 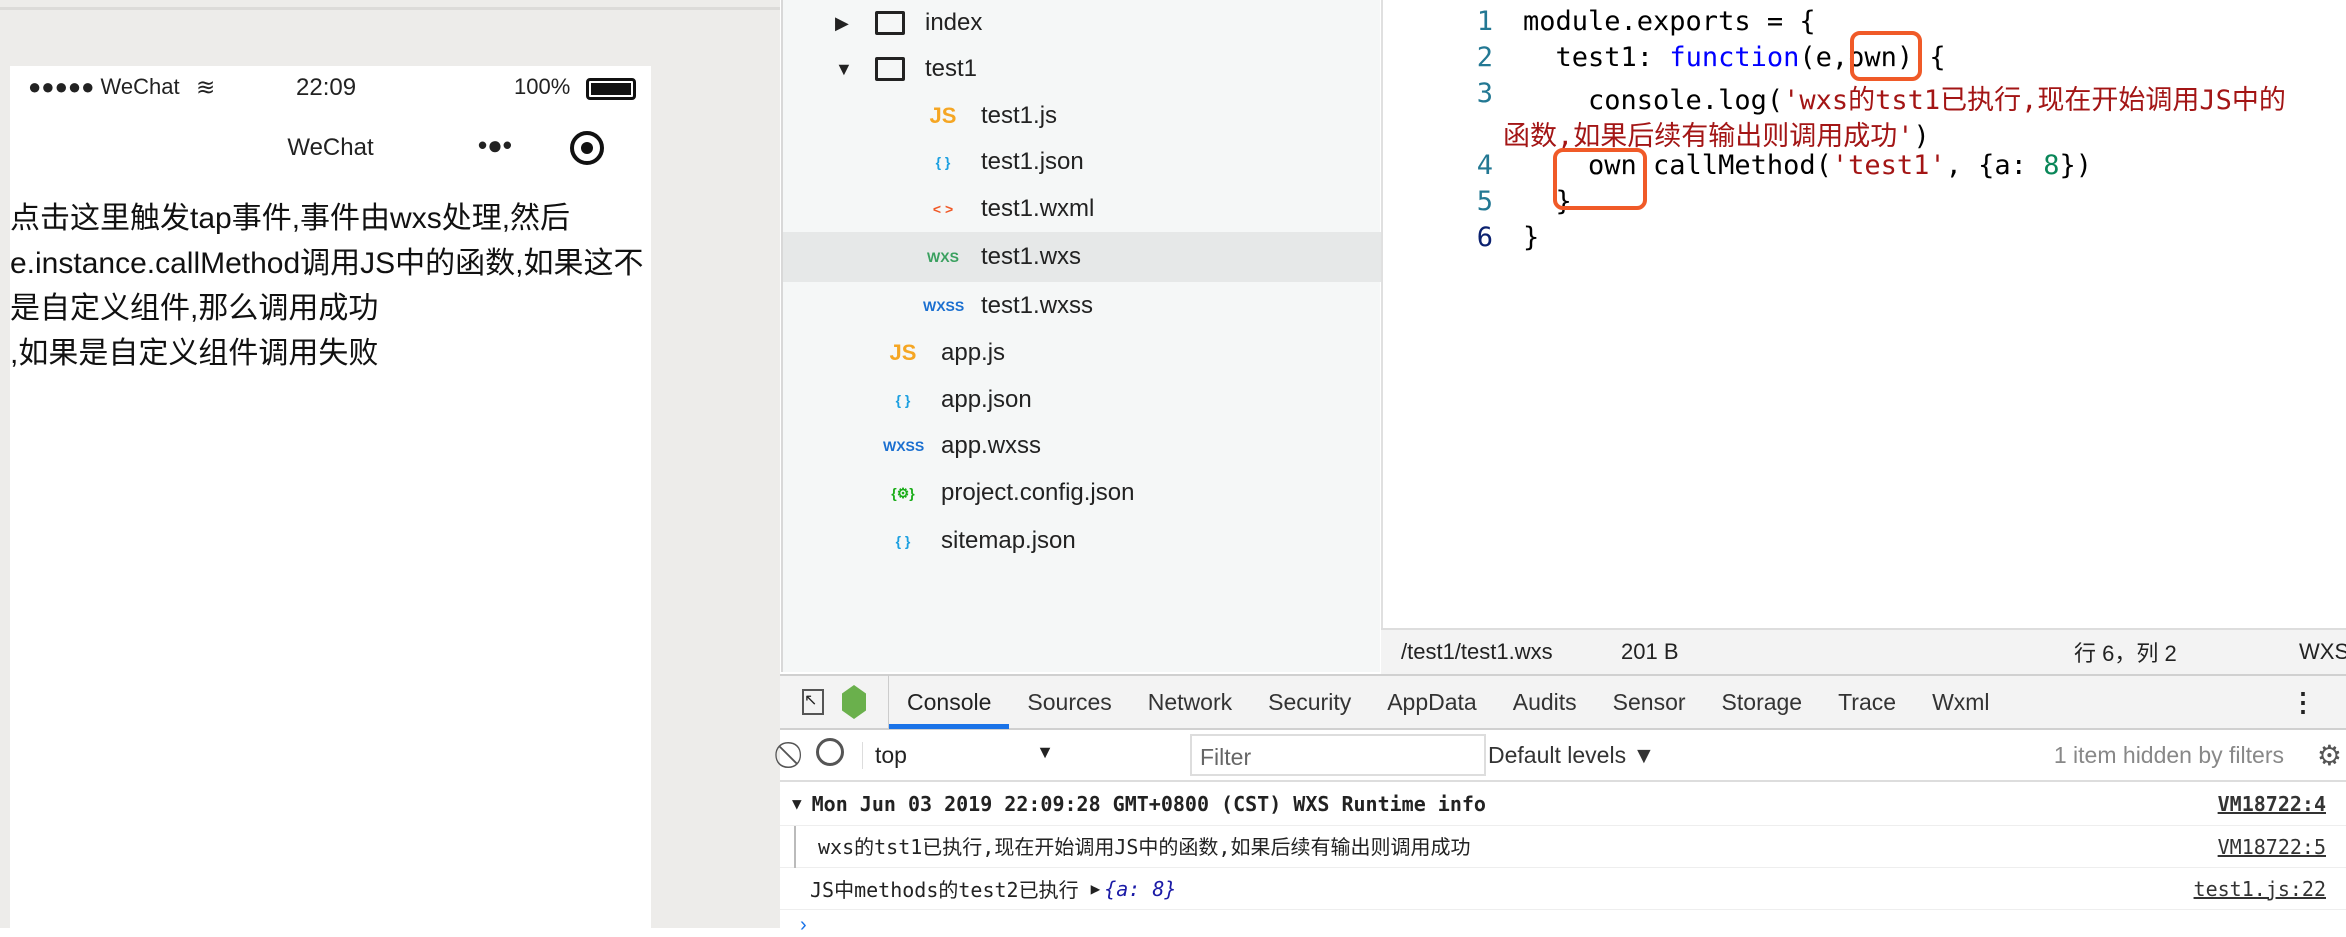 I want to click on tree-item-test1-wxss: WXSS test1.wxss, so click(x=1082, y=306).